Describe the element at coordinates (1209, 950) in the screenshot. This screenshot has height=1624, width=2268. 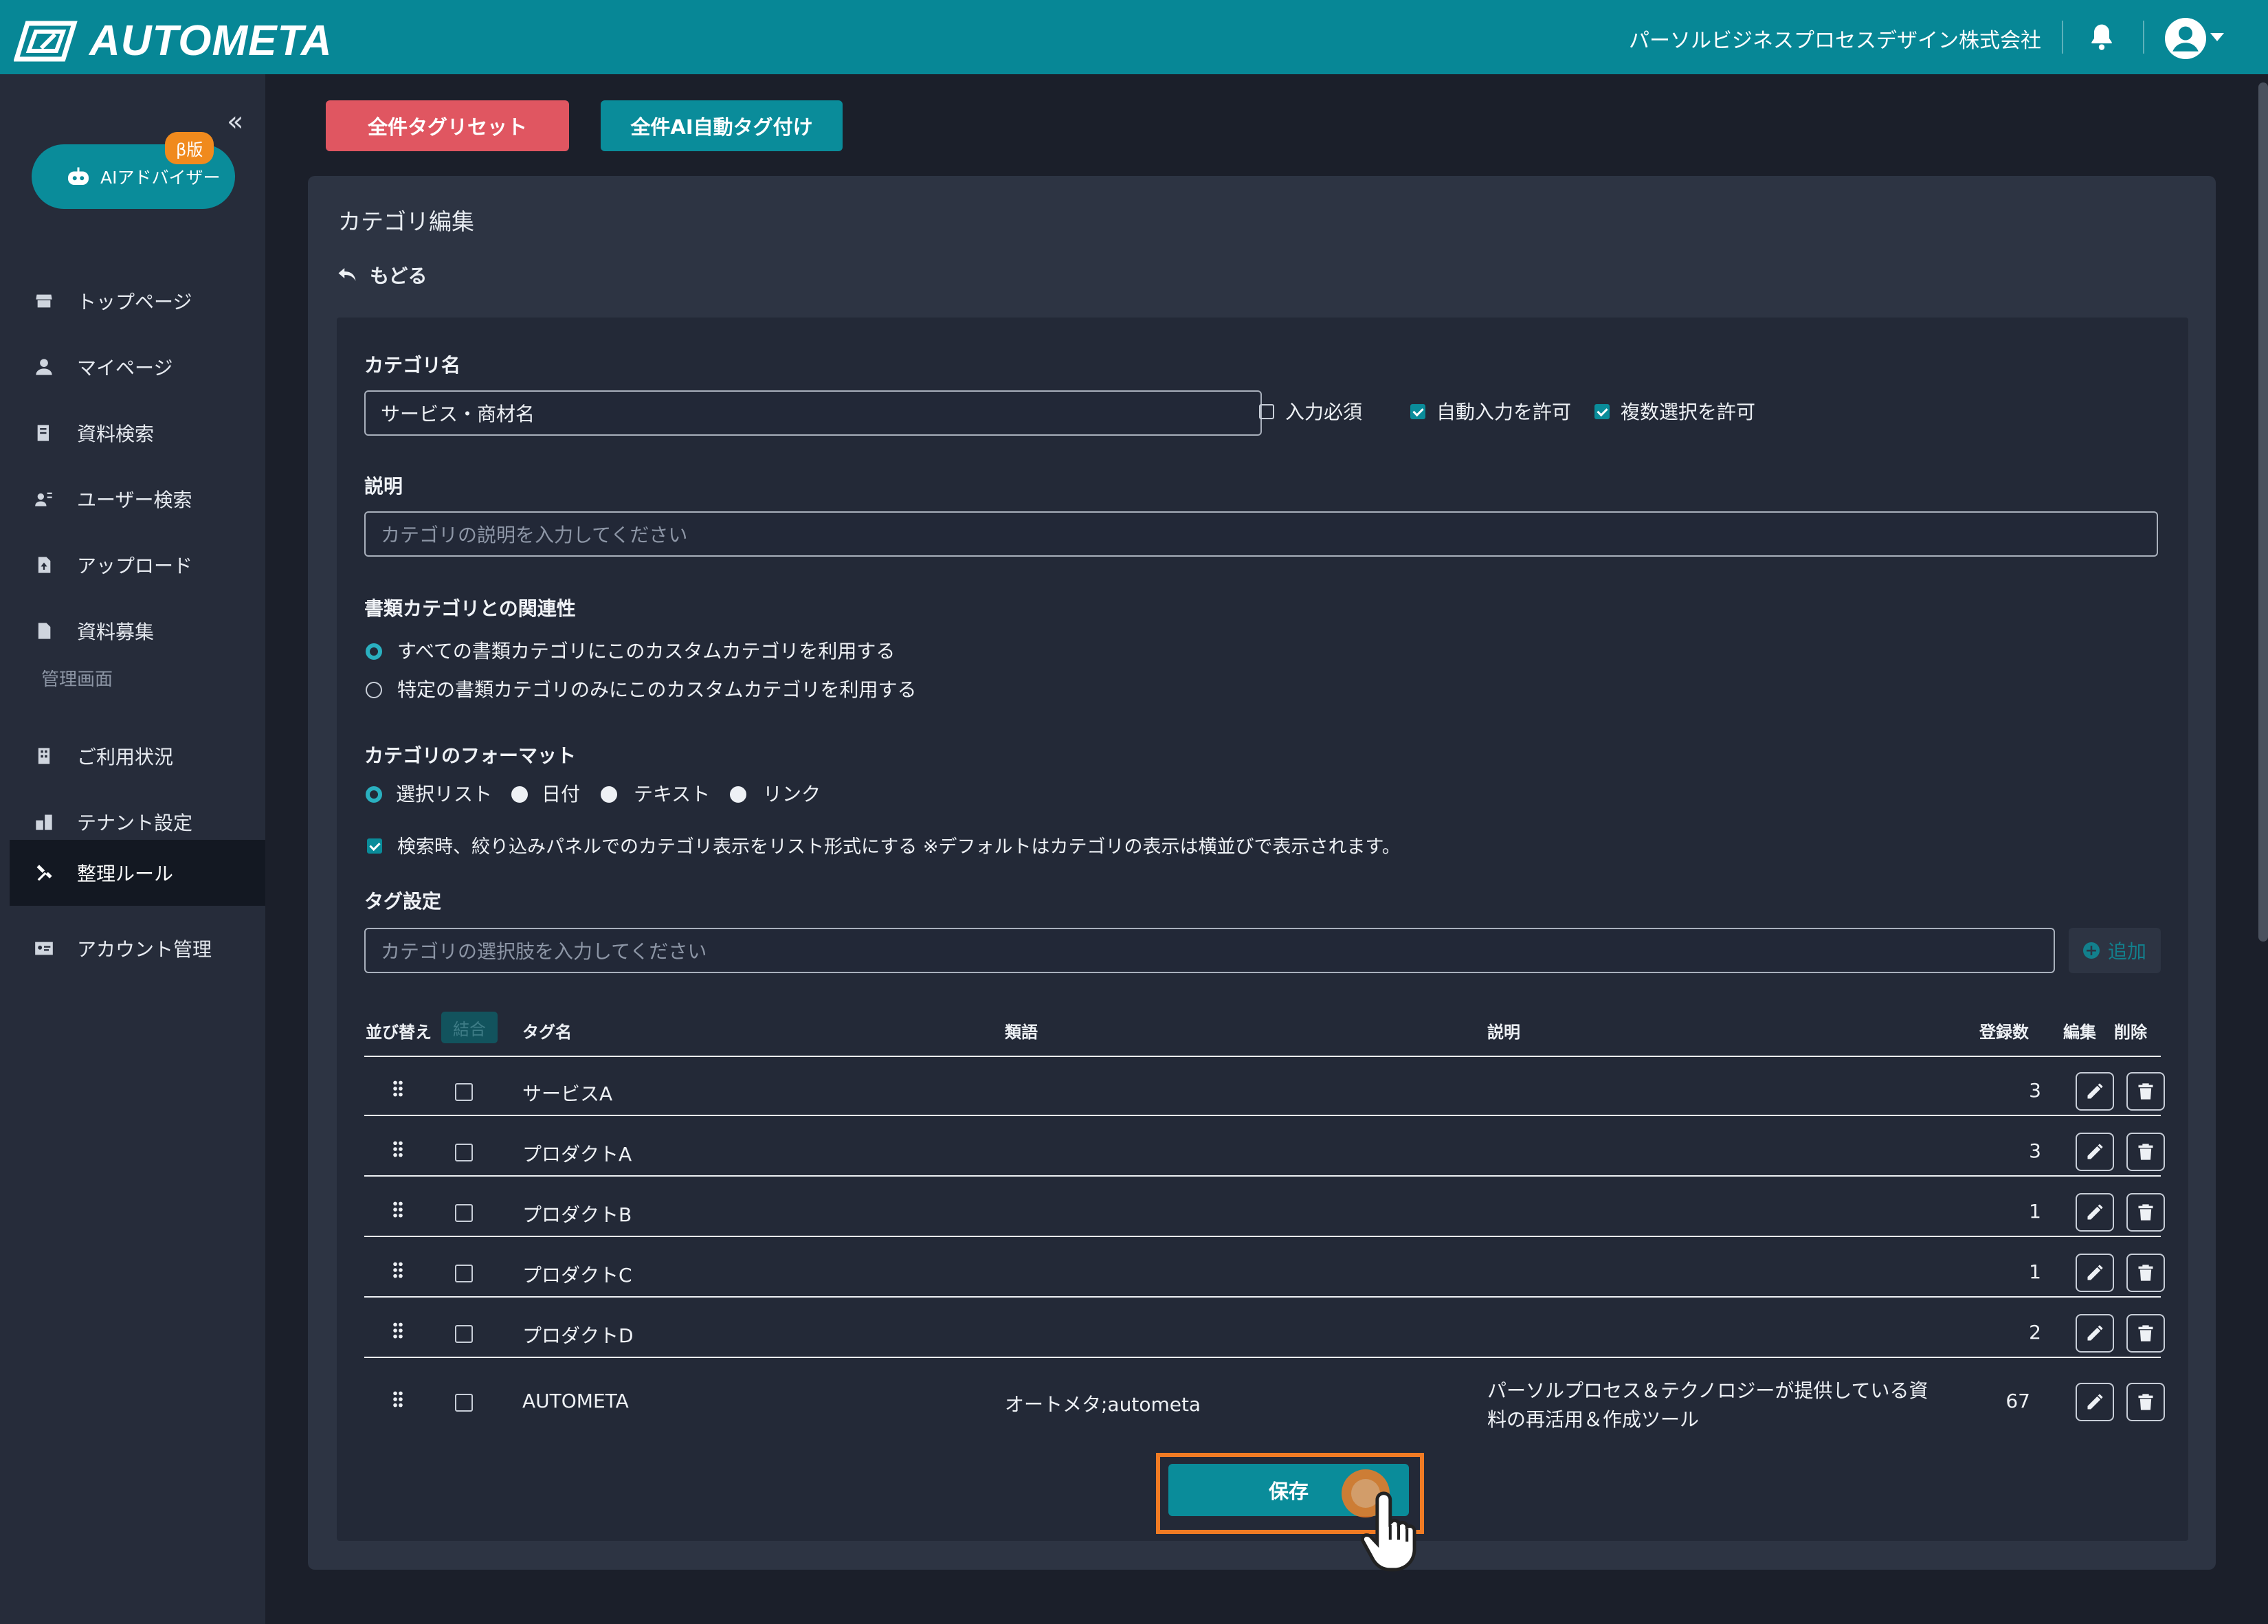
I see `tag-input: カテゴリの選択肢を入力してください` at that location.